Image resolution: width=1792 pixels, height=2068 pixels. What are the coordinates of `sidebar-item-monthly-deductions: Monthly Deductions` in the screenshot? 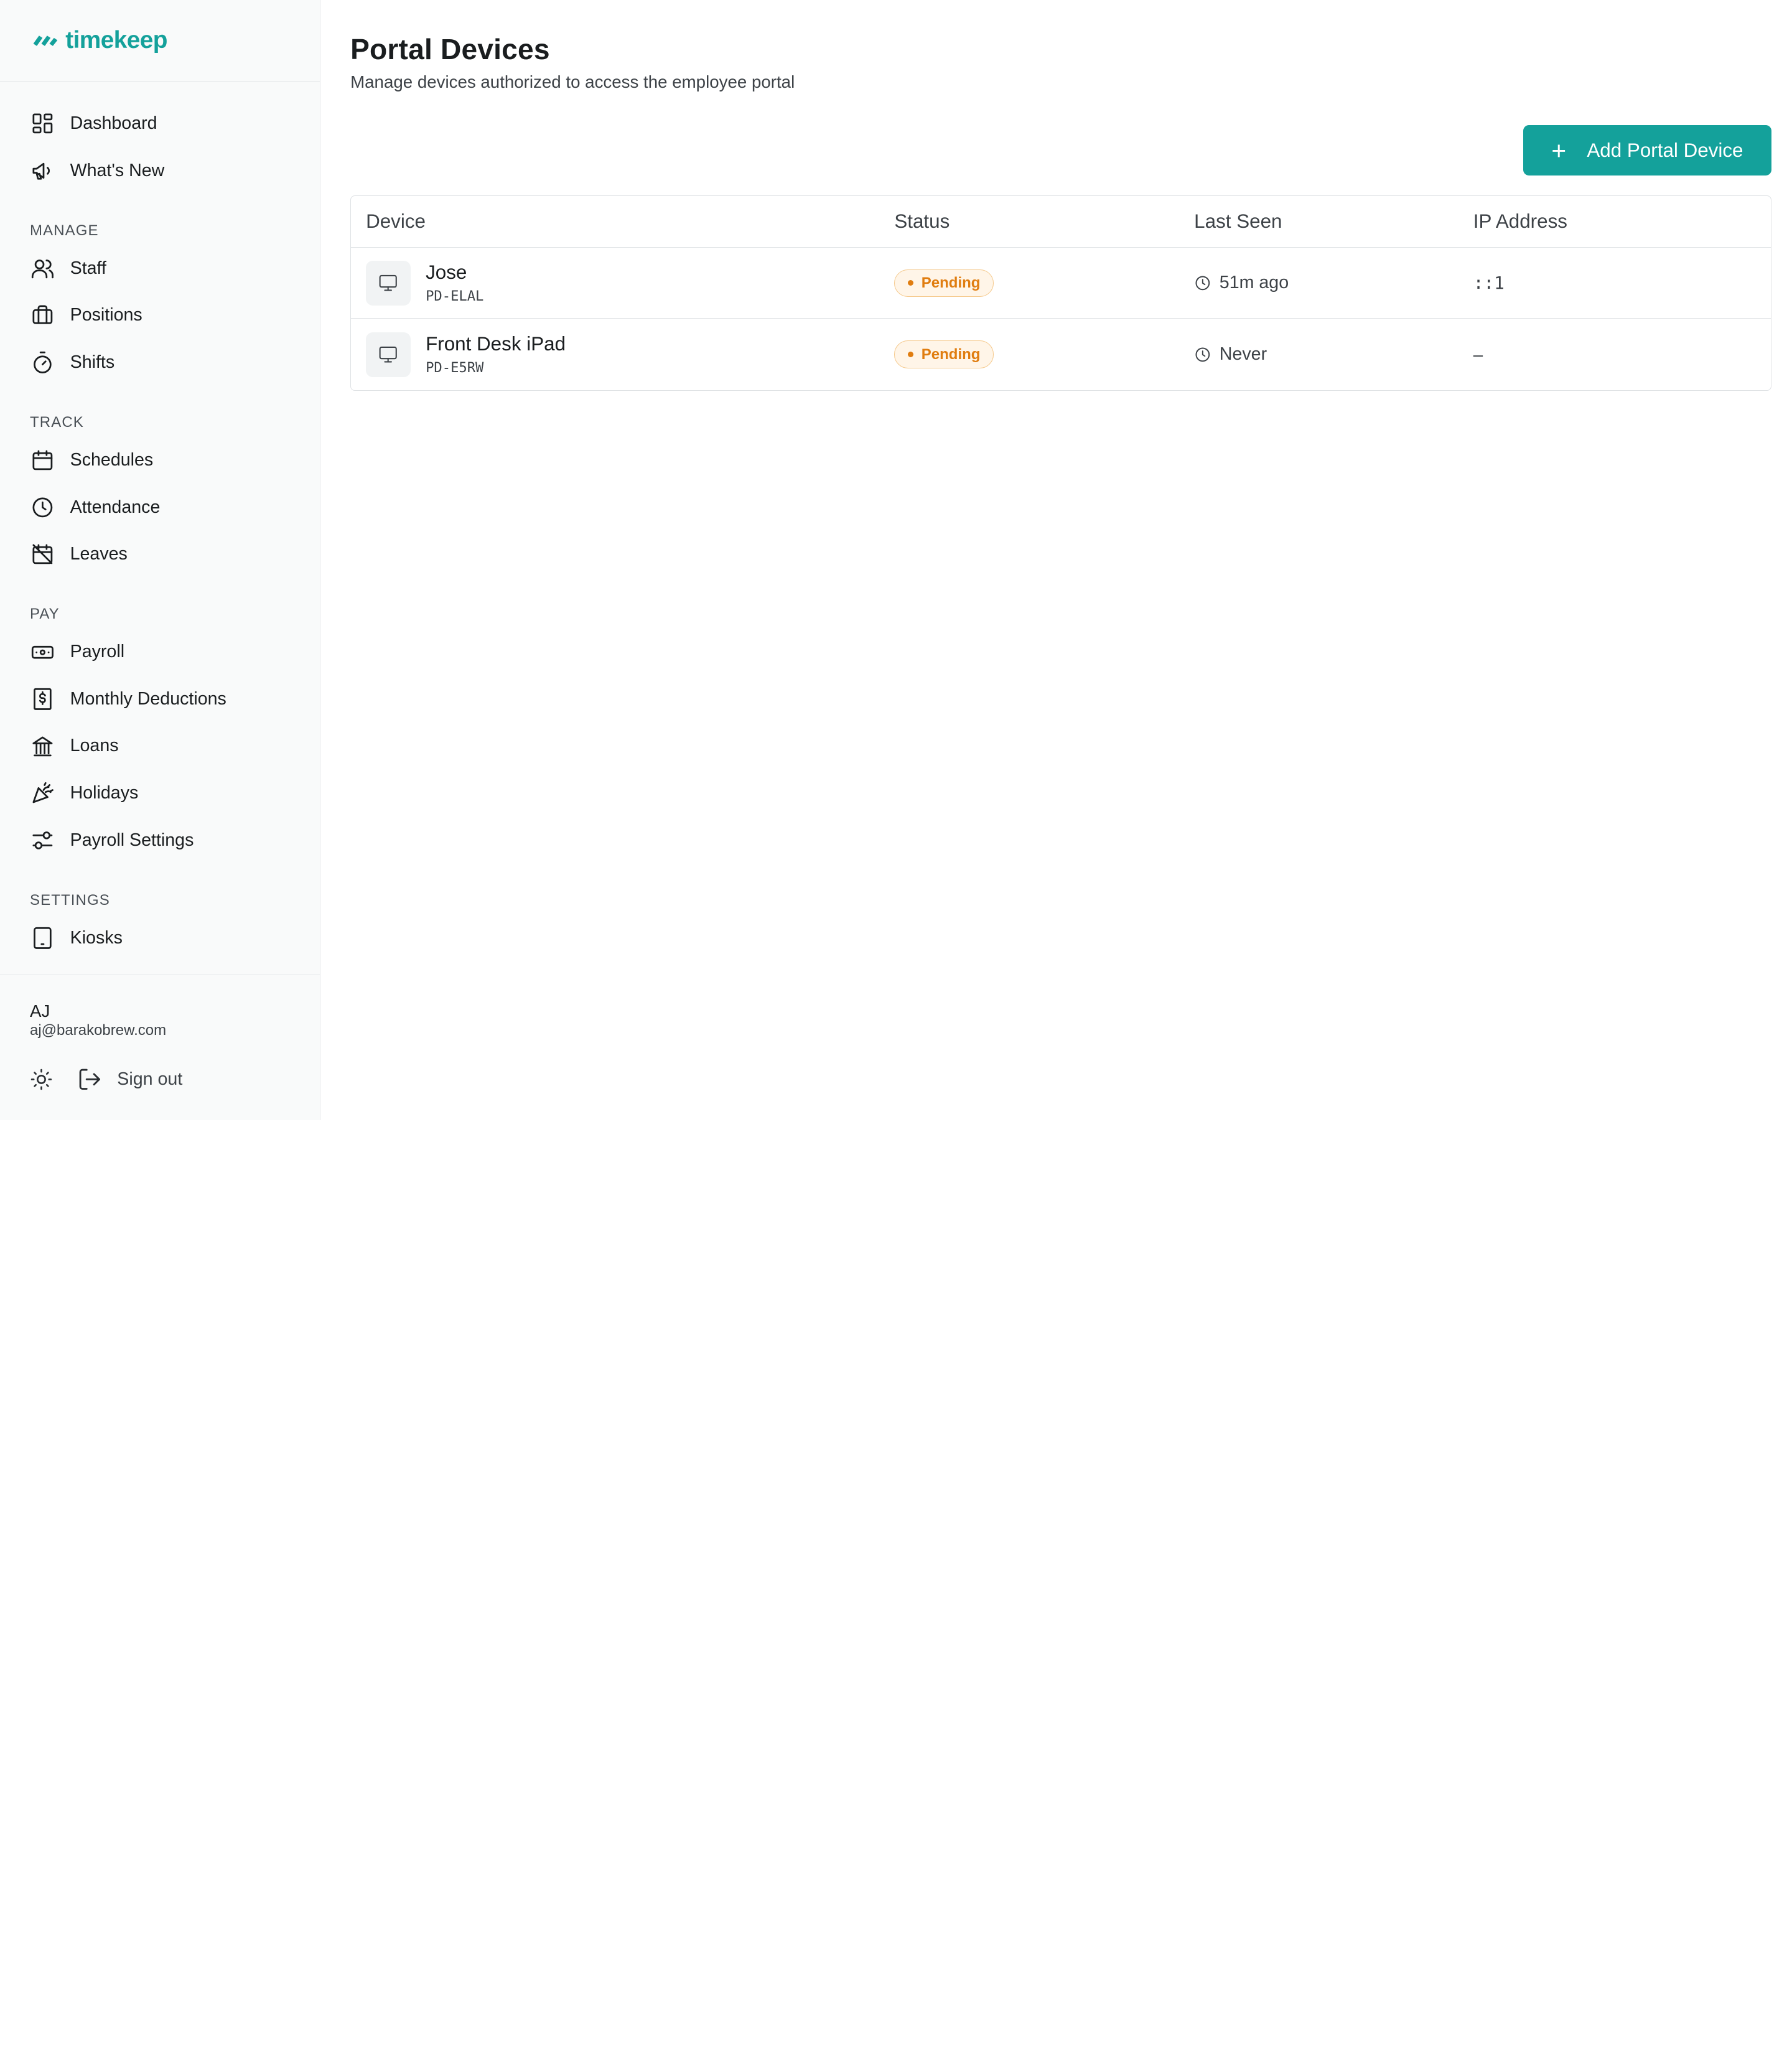 It's located at (160, 699).